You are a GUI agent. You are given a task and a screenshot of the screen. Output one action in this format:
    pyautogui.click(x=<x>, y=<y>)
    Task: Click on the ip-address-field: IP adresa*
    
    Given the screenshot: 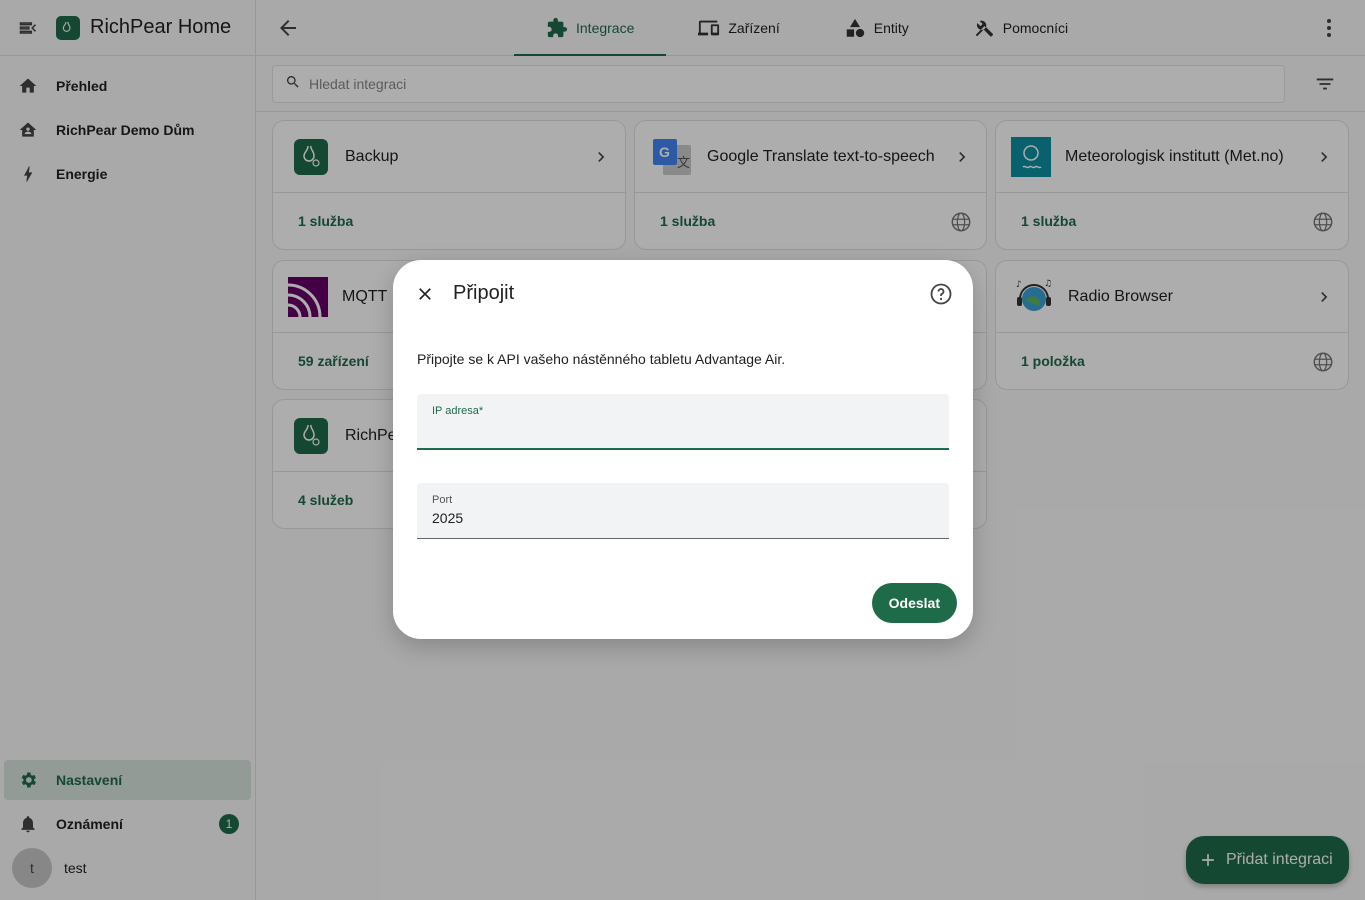 What is the action you would take?
    pyautogui.click(x=683, y=422)
    